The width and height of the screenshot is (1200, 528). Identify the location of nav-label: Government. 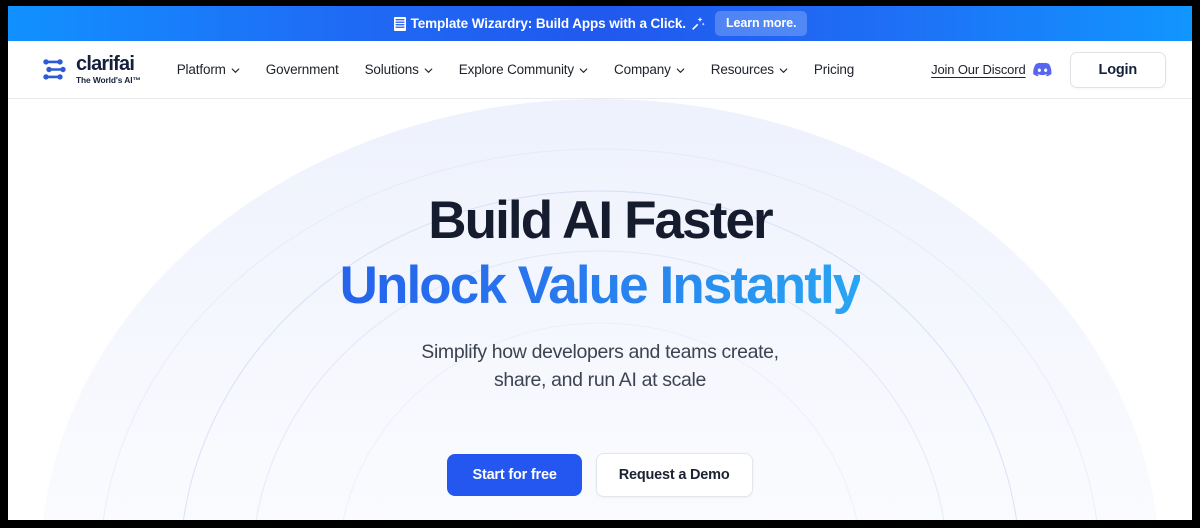
(302, 69).